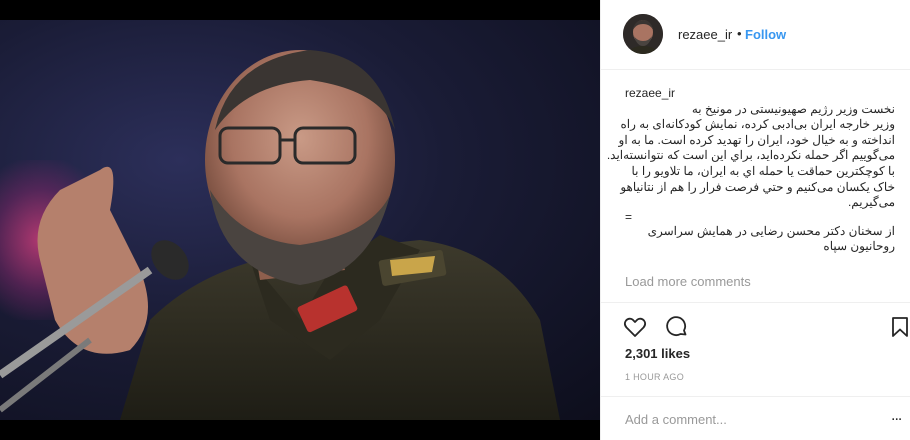 This screenshot has height=440, width=910. I want to click on caption-footer-line: روحانیون سپاه, so click(859, 246).